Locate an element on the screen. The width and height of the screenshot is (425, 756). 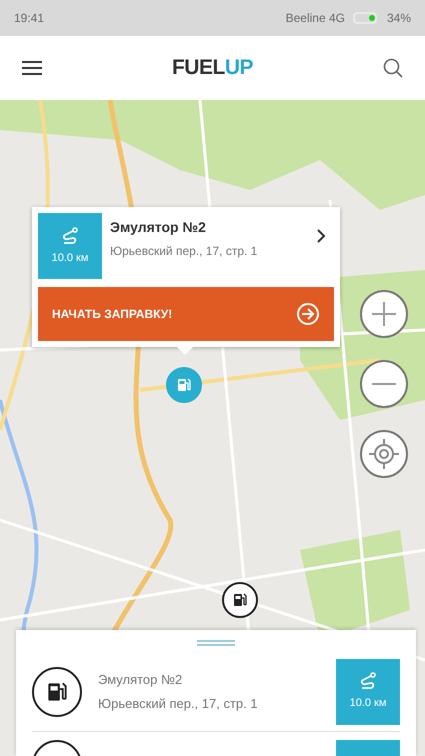
crosshair-icon is located at coordinates (384, 454).